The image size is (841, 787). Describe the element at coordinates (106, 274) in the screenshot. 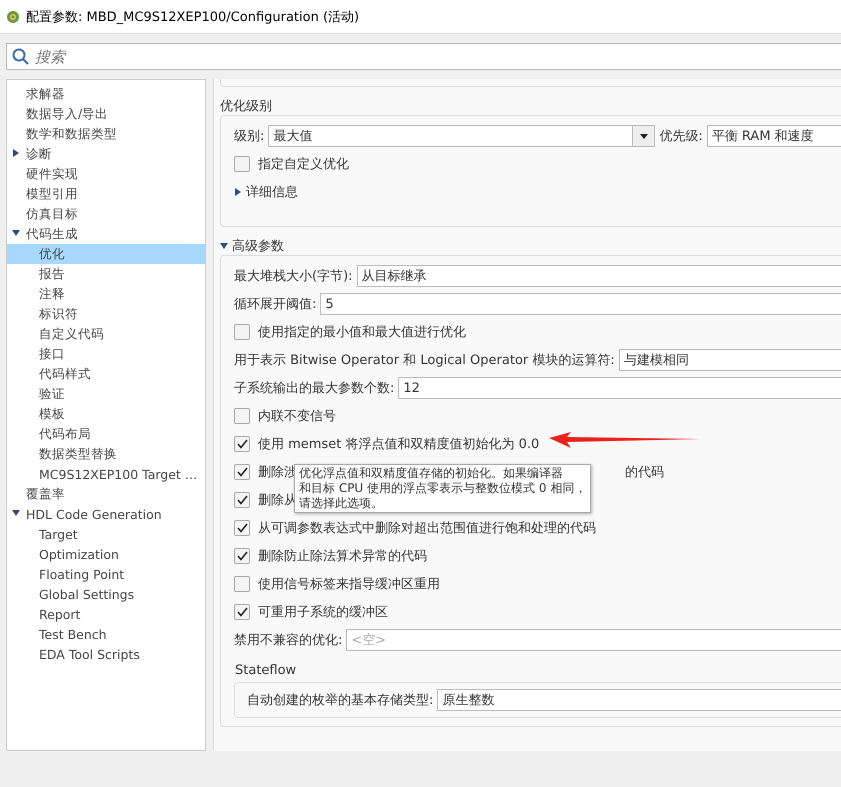

I see `tree-item: 报告` at that location.